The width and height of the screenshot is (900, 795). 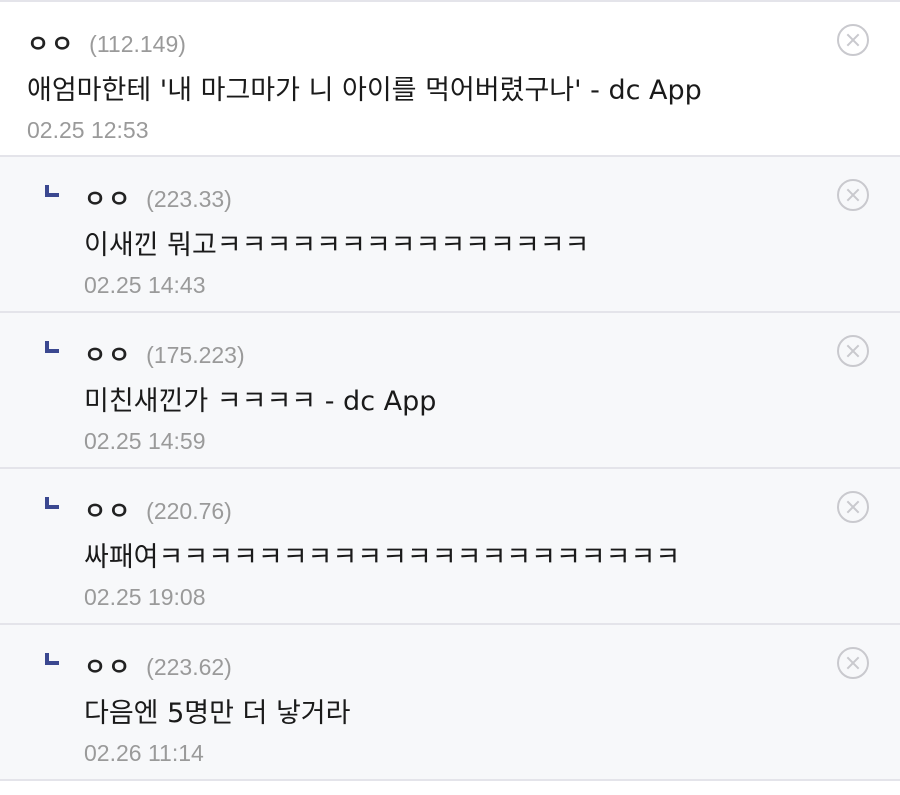 I want to click on reply-date: 02.25 14:59, so click(x=145, y=441).